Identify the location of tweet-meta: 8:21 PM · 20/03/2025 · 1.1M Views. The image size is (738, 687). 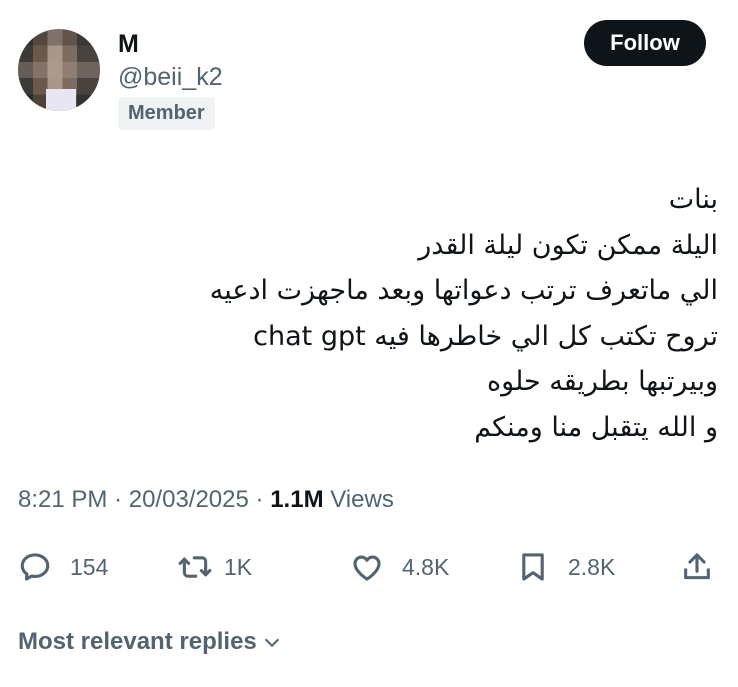
(206, 500).